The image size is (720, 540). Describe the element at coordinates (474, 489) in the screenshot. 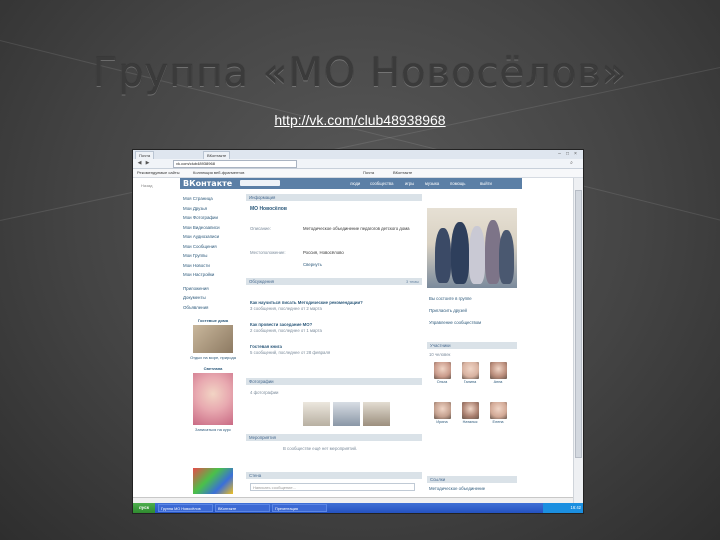

I see `links-item: Методическое объединение` at that location.